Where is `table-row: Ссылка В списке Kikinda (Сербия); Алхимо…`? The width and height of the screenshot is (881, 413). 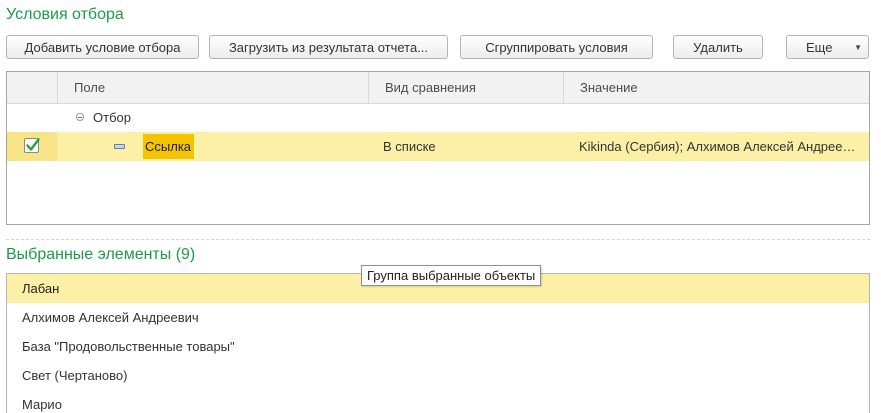
table-row: Ссылка В списке Kikinda (Сербия); Алхимо… is located at coordinates (438, 146).